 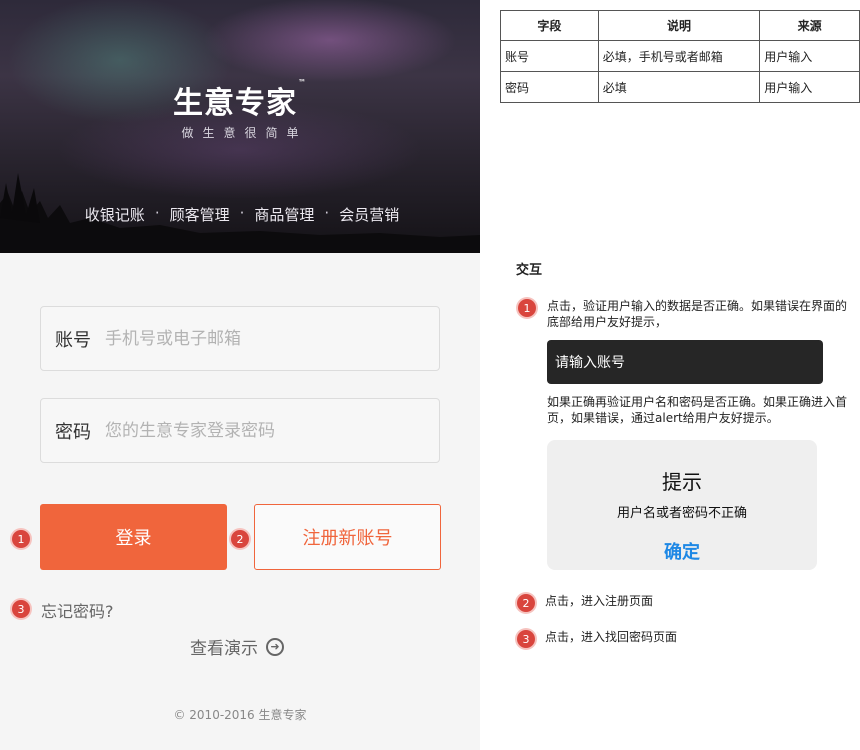 What do you see at coordinates (199, 215) in the screenshot?
I see `feature-item: 顾客管理` at bounding box center [199, 215].